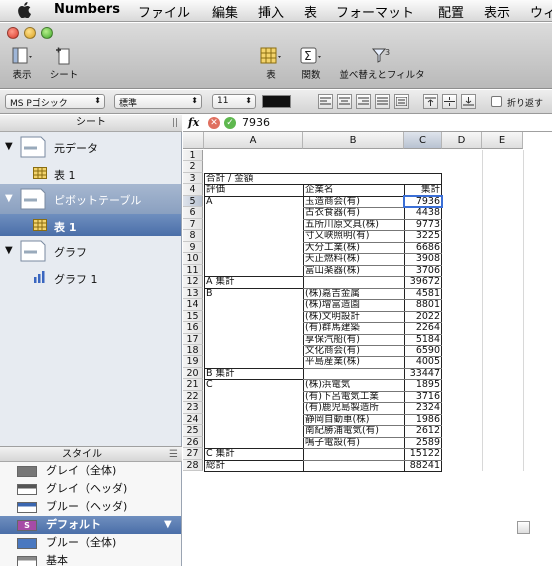 The image size is (552, 566). What do you see at coordinates (253, 430) in the screenshot?
I see `cell-a25` at bounding box center [253, 430].